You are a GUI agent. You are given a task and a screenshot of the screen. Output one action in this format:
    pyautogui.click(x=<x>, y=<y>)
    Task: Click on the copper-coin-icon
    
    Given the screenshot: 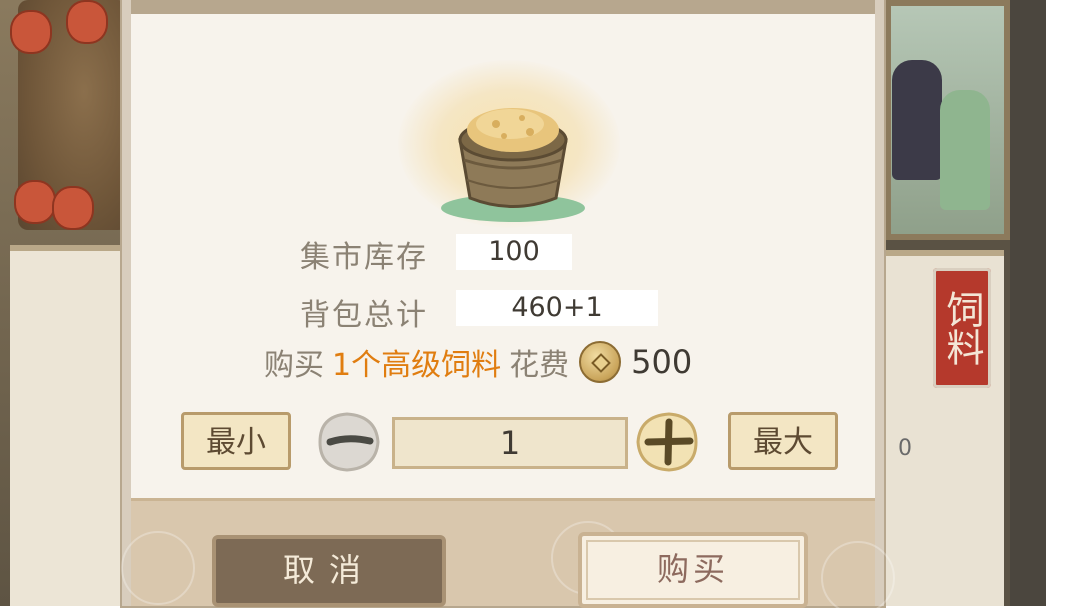 What is the action you would take?
    pyautogui.click(x=600, y=362)
    